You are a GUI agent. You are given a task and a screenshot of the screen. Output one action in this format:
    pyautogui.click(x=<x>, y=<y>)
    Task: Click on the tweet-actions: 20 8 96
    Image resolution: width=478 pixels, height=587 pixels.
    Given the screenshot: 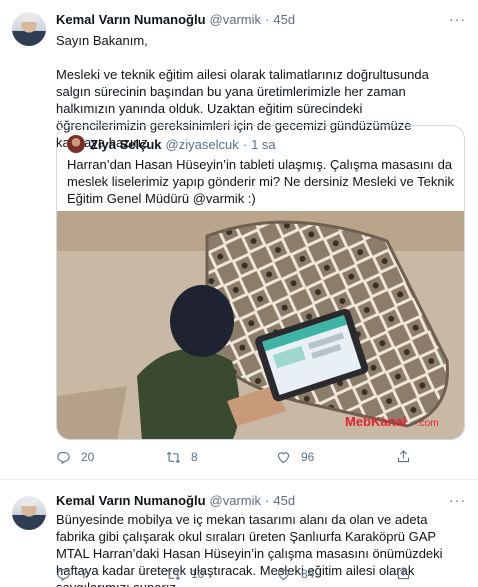 What is the action you would take?
    pyautogui.click(x=256, y=457)
    